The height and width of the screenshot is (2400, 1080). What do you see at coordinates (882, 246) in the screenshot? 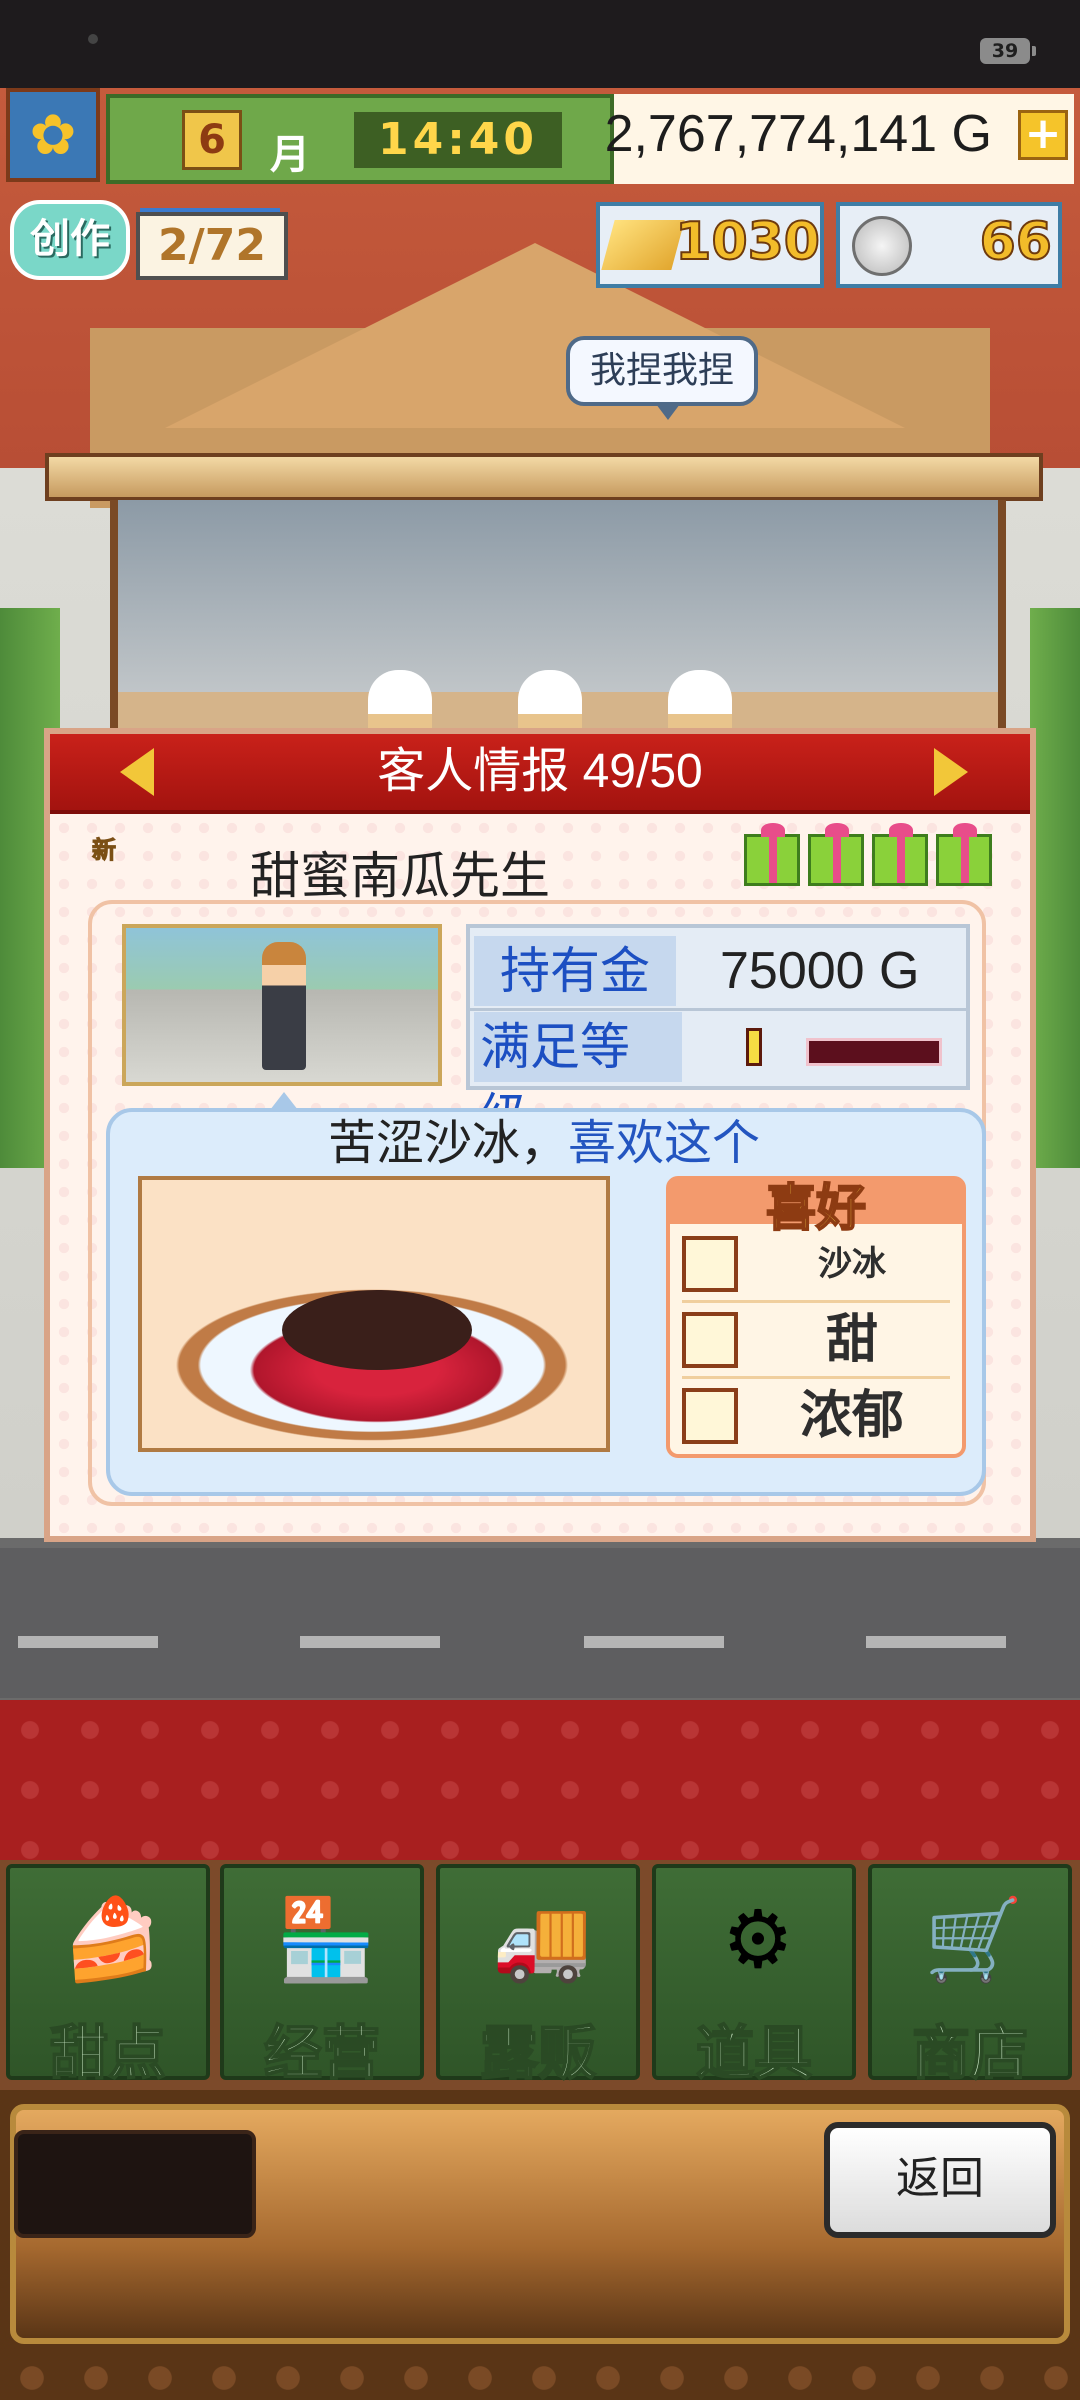
I see `medal-icon` at bounding box center [882, 246].